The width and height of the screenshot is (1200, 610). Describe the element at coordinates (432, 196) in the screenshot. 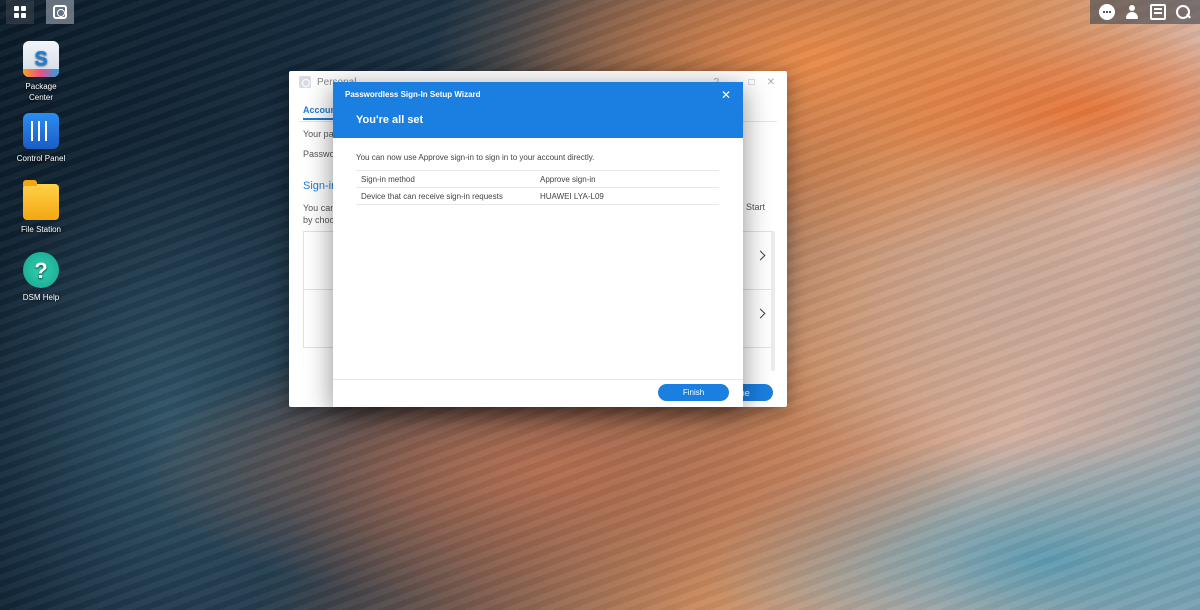

I see `row-key: Device that can receive sign-in requests` at that location.